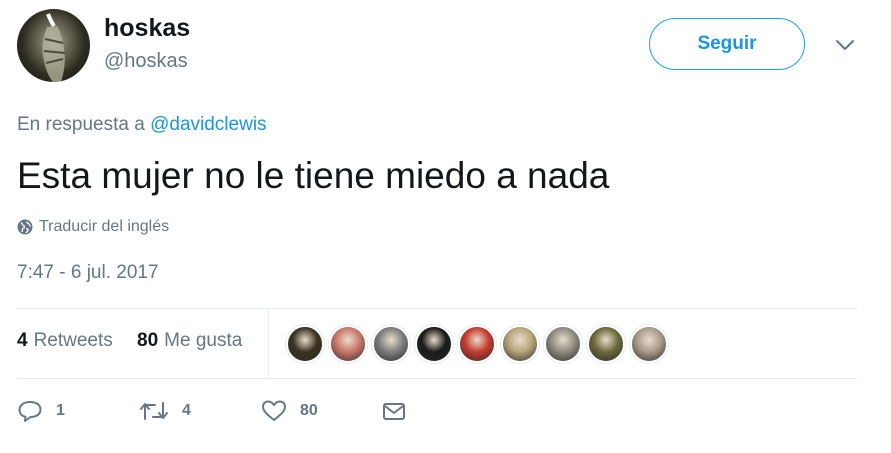 This screenshot has height=453, width=891. I want to click on reply-icon, so click(30, 411).